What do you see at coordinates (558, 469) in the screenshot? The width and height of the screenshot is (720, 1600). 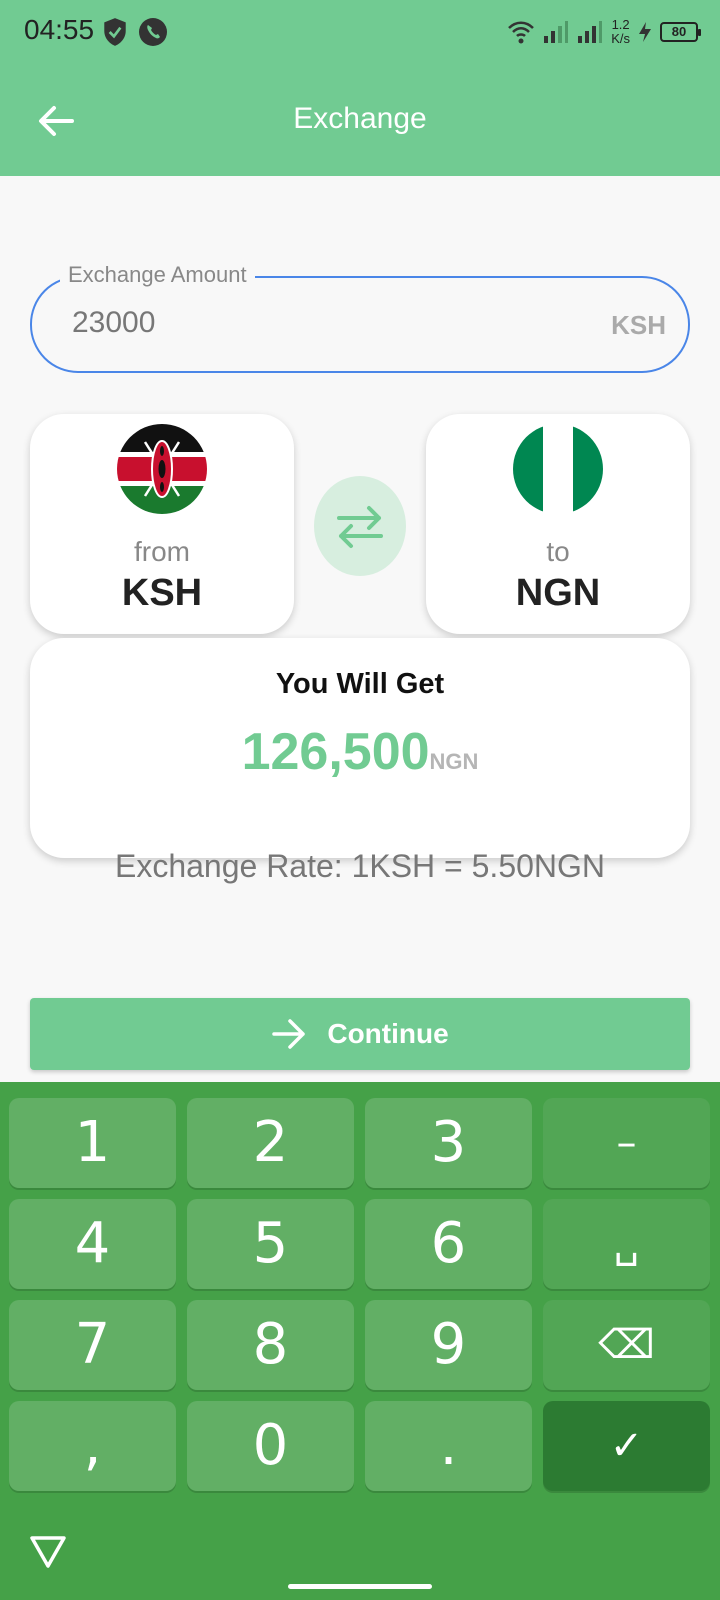 I see `nigeria-flag-icon` at bounding box center [558, 469].